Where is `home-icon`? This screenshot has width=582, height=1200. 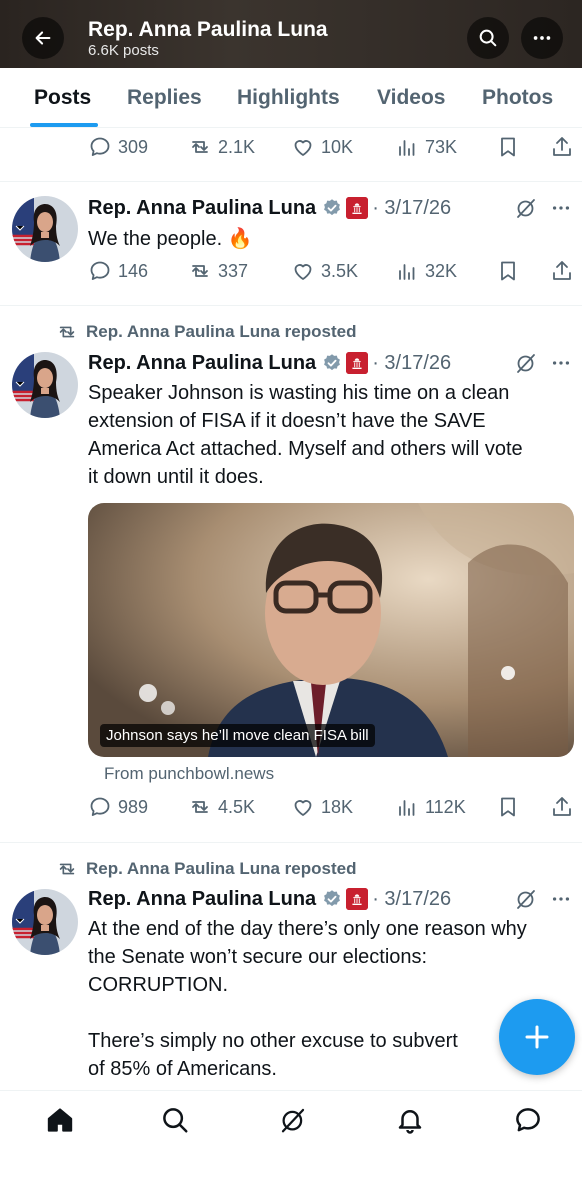 home-icon is located at coordinates (60, 1120).